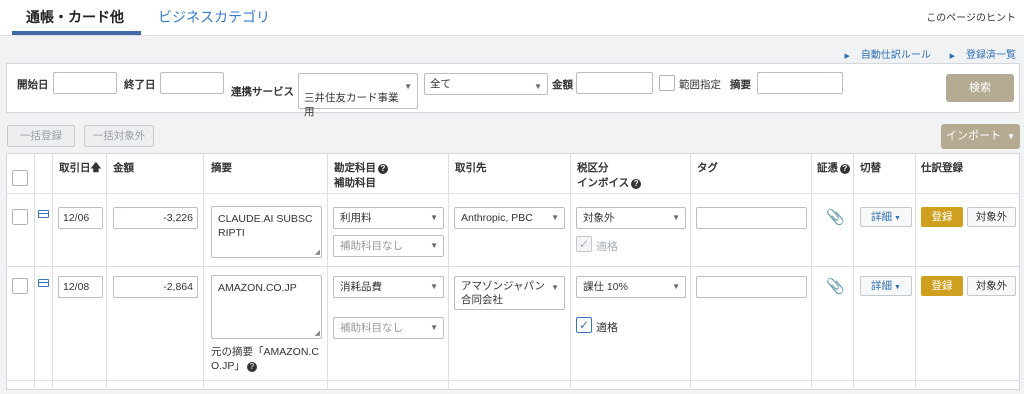 The height and width of the screenshot is (394, 1024). Describe the element at coordinates (351, 105) in the screenshot. I see `service-select-value: 三井住友カード事業 用` at that location.